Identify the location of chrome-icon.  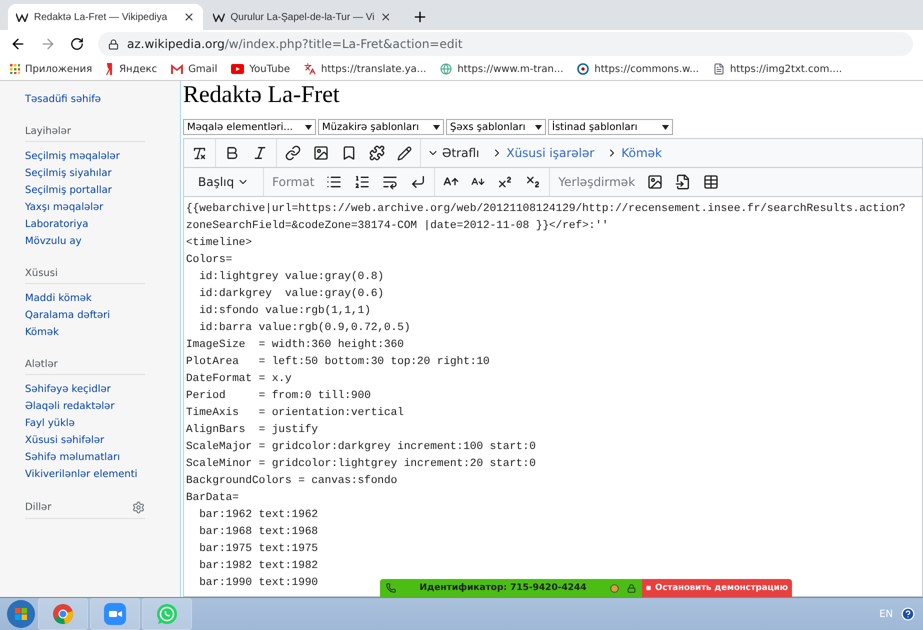
(63, 614).